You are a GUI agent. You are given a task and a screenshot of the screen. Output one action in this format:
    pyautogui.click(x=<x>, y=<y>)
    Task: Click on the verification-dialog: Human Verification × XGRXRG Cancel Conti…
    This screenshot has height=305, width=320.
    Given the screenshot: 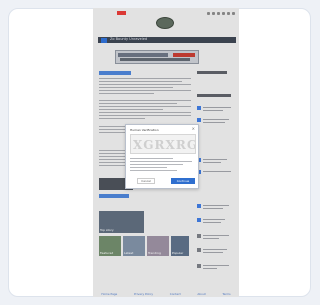 What is the action you would take?
    pyautogui.click(x=162, y=156)
    